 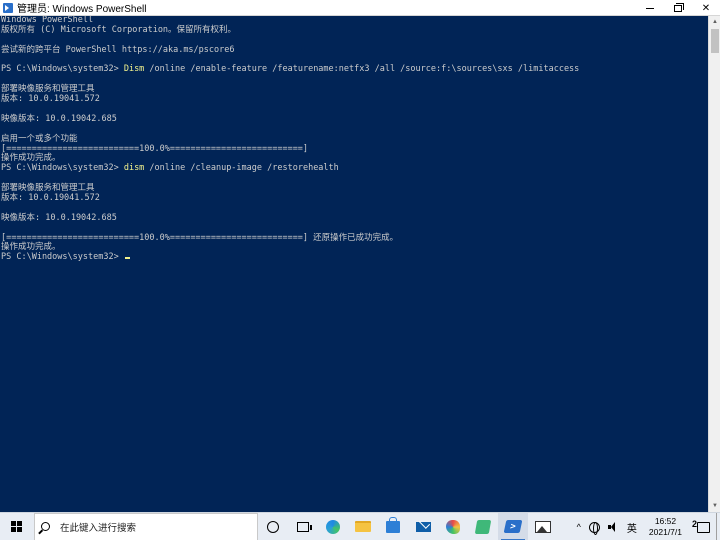 I want to click on cortana-icon, so click(x=273, y=526).